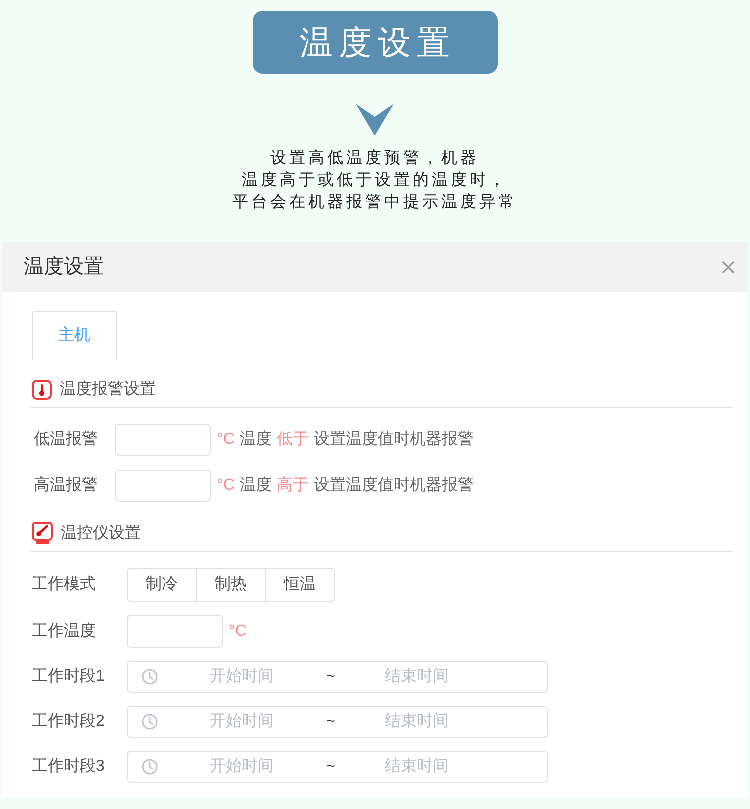  I want to click on alarm-hint: 温度 高于 设置温度值时机器报警, so click(357, 486).